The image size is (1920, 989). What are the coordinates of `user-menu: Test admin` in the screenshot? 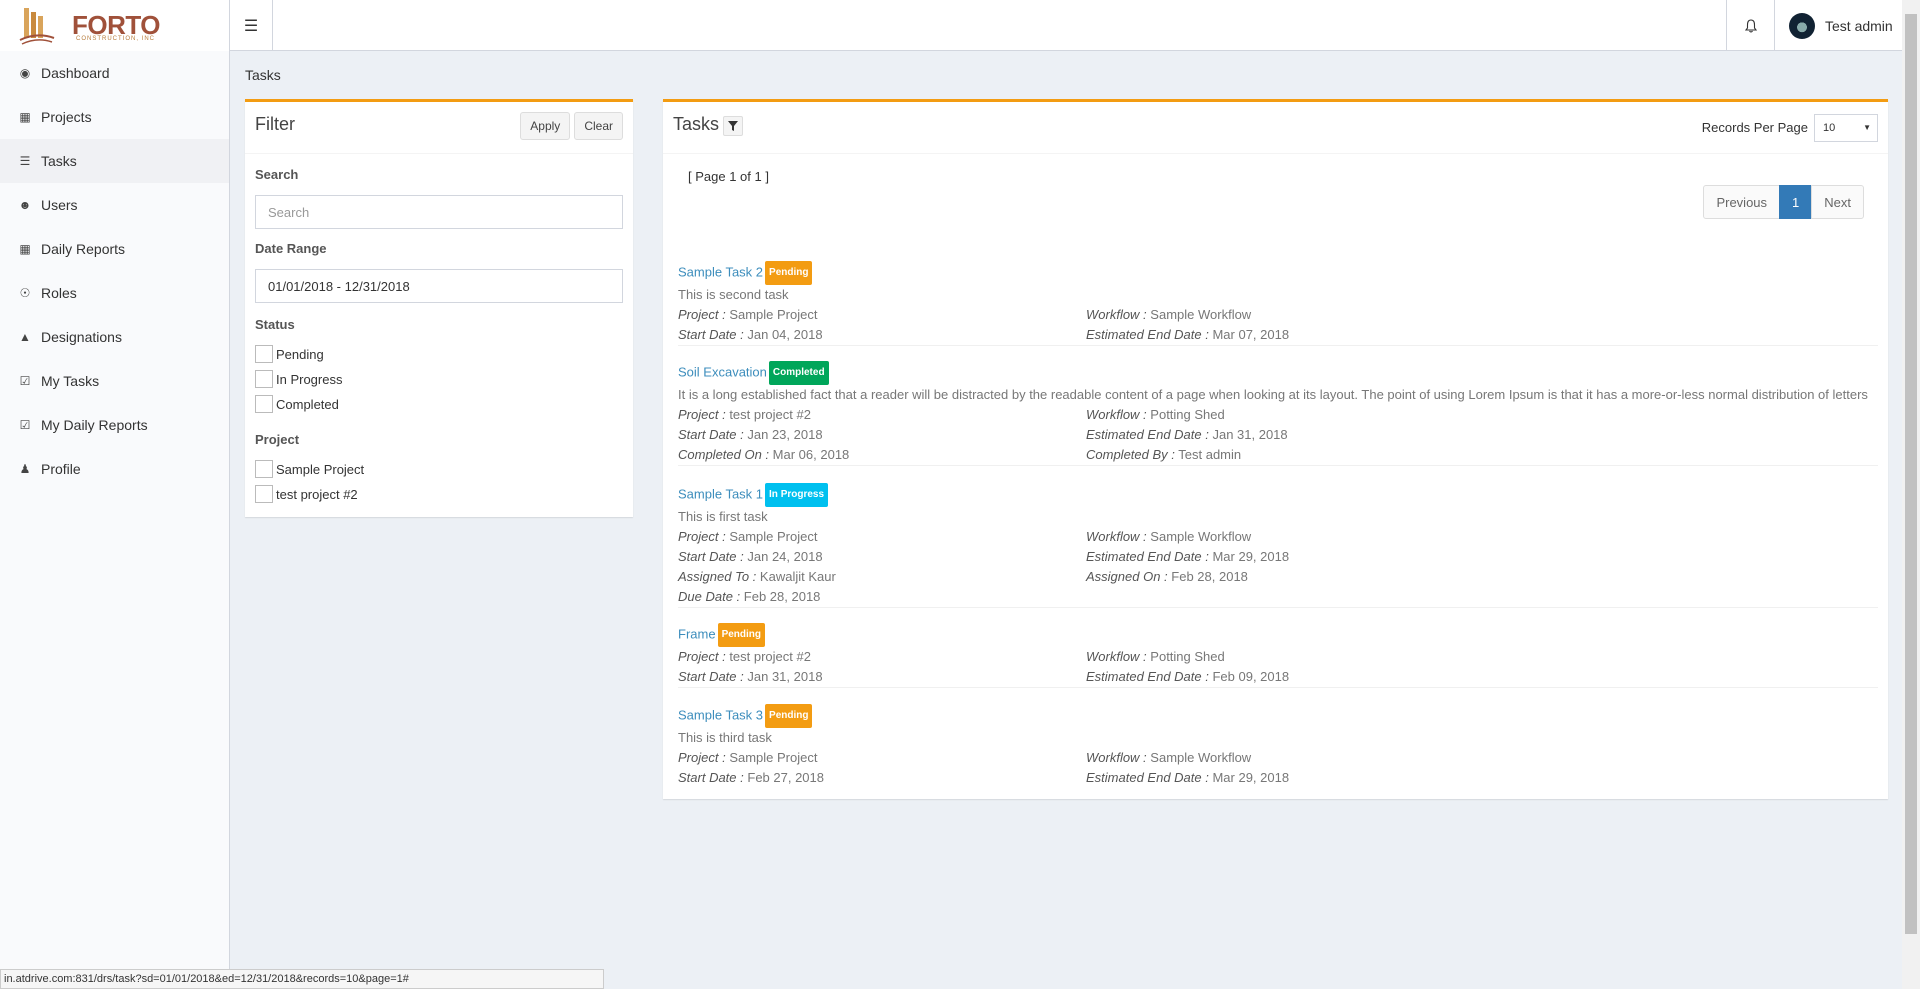 It's located at (1838, 25).